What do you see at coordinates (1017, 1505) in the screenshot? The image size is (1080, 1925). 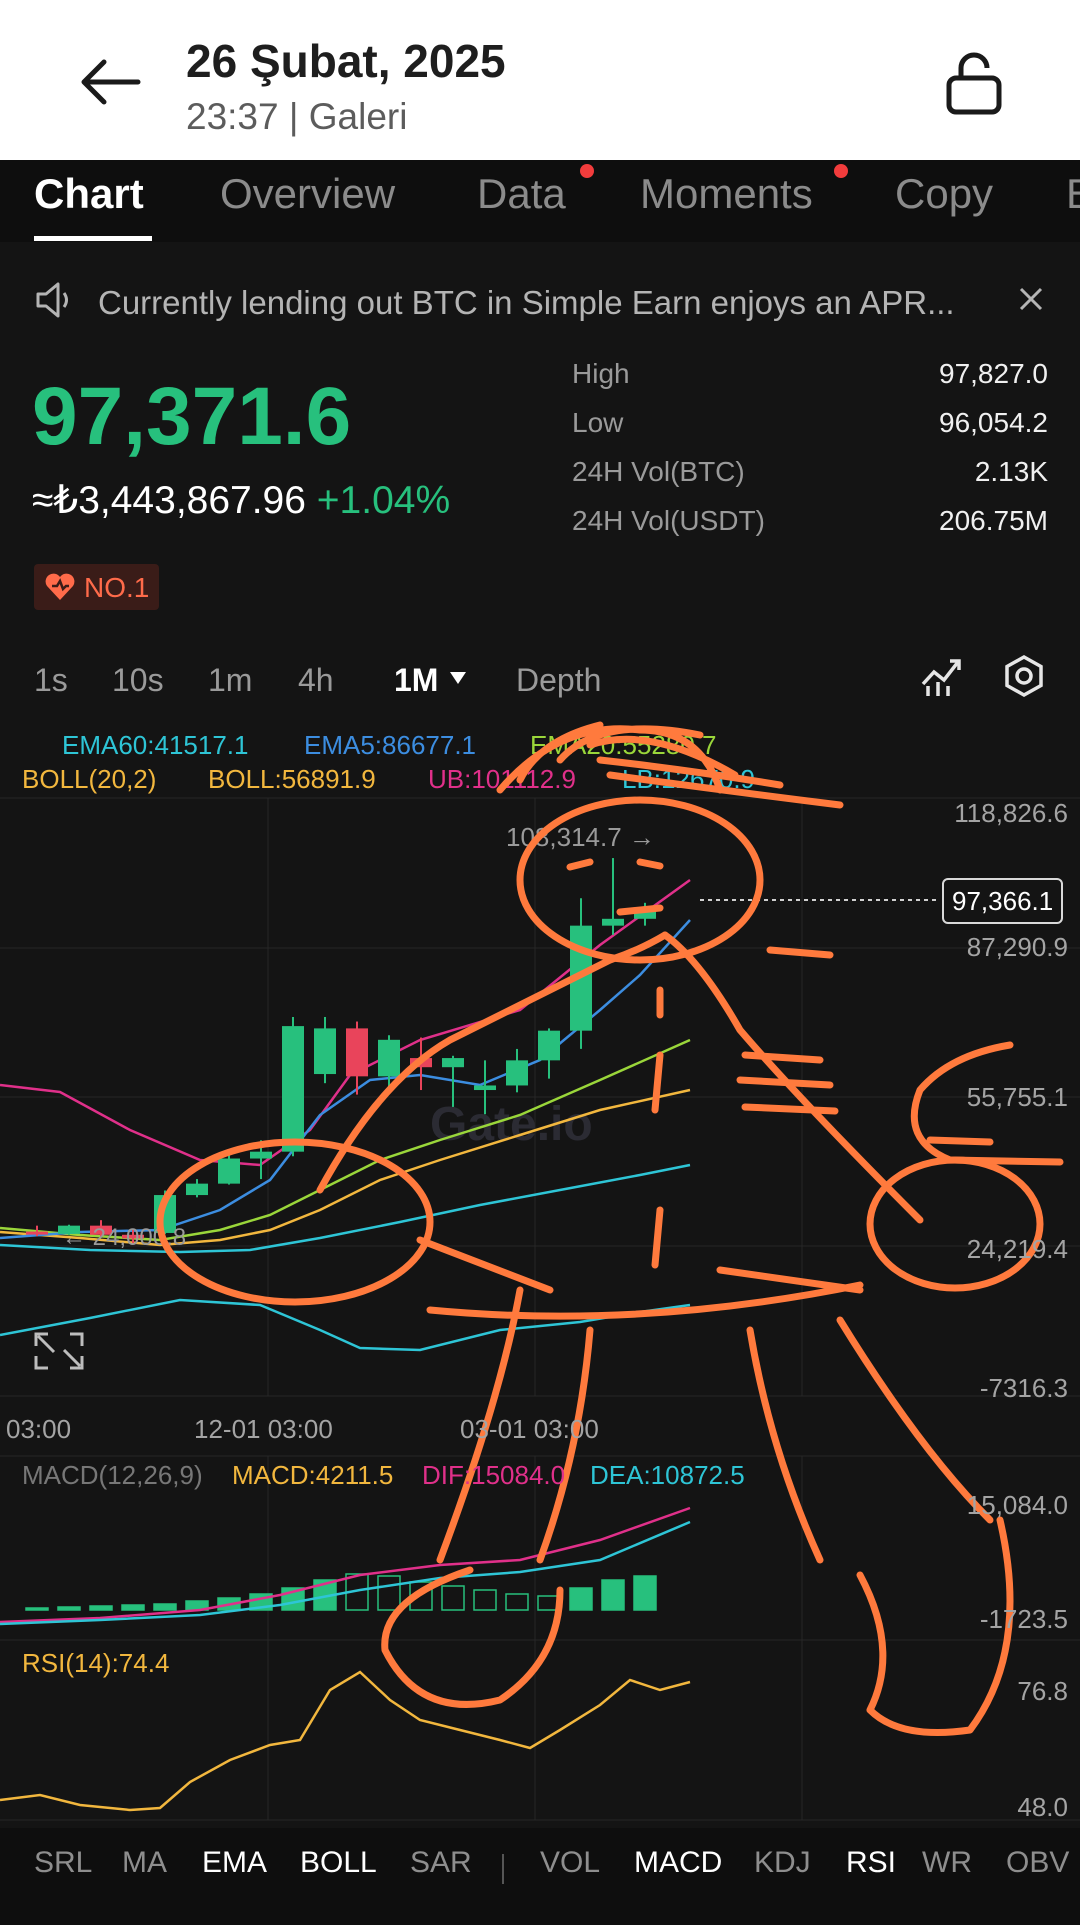 I see `macd-axis-top: 15,084.0` at bounding box center [1017, 1505].